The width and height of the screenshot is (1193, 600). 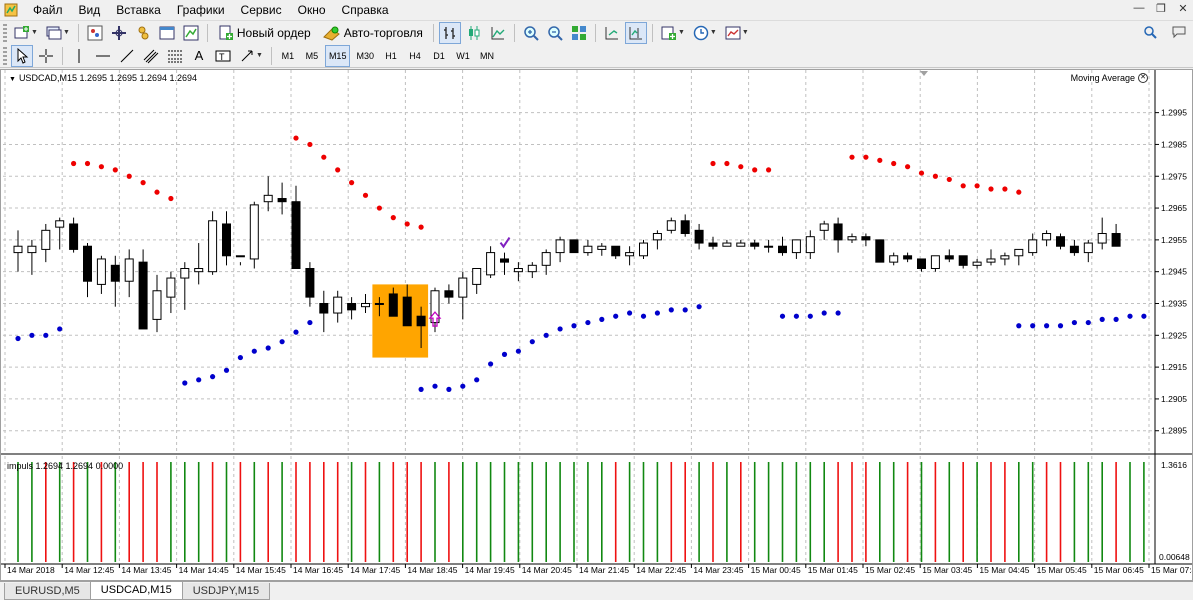 What do you see at coordinates (463, 56) in the screenshot?
I see `timeframe-w1-button: W1` at bounding box center [463, 56].